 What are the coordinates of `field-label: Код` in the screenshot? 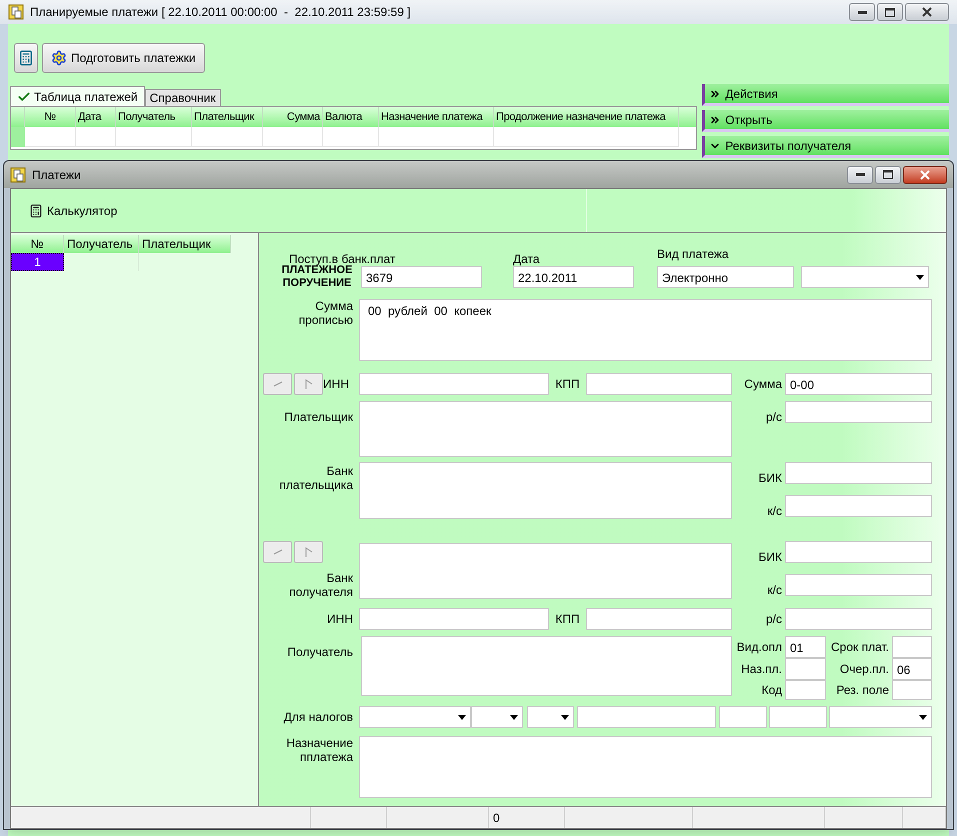 It's located at (772, 690).